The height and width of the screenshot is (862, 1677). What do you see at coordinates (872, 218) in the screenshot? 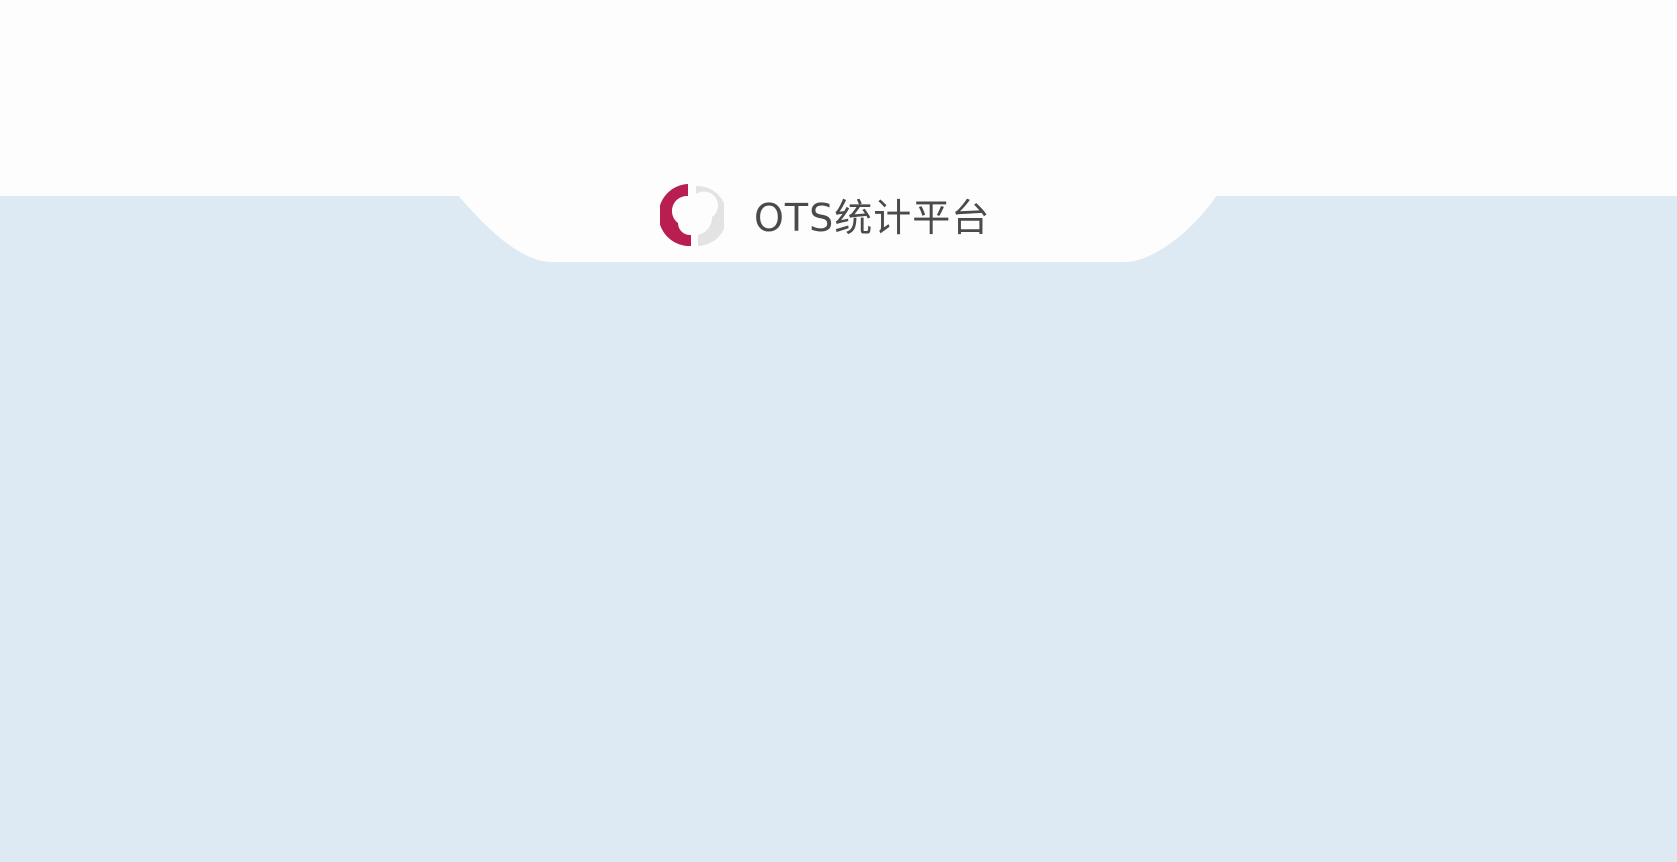
I see `platform-title: OTS统计平台` at bounding box center [872, 218].